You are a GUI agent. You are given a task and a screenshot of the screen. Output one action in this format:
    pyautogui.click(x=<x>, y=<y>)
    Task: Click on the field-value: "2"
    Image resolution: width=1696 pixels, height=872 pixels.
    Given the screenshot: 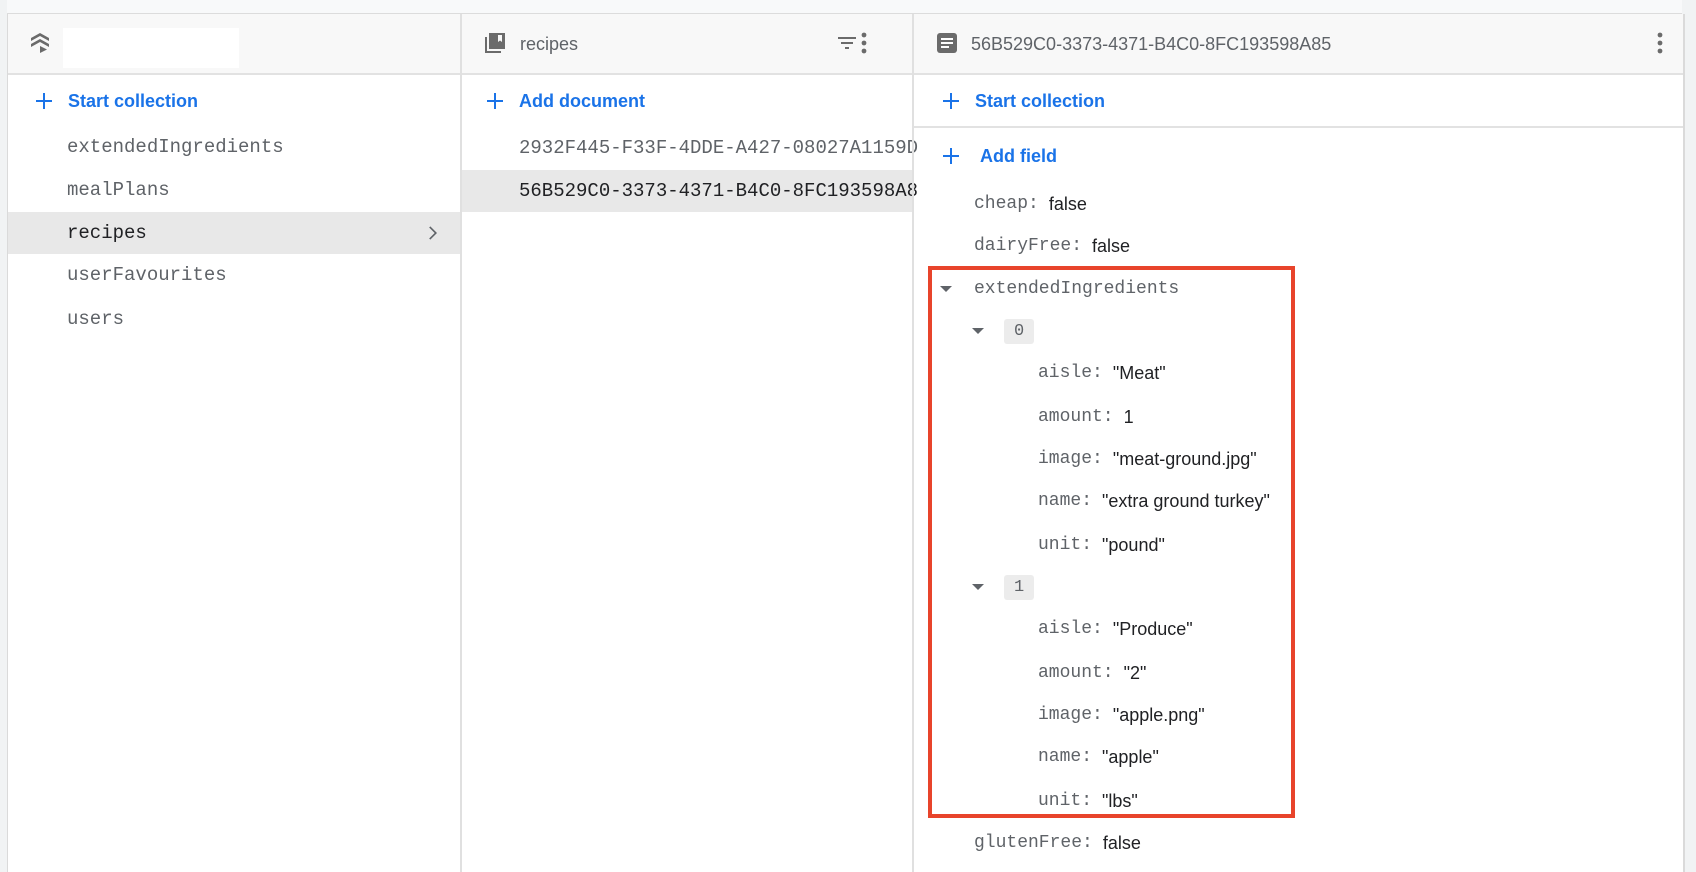 What is the action you would take?
    pyautogui.click(x=1135, y=672)
    